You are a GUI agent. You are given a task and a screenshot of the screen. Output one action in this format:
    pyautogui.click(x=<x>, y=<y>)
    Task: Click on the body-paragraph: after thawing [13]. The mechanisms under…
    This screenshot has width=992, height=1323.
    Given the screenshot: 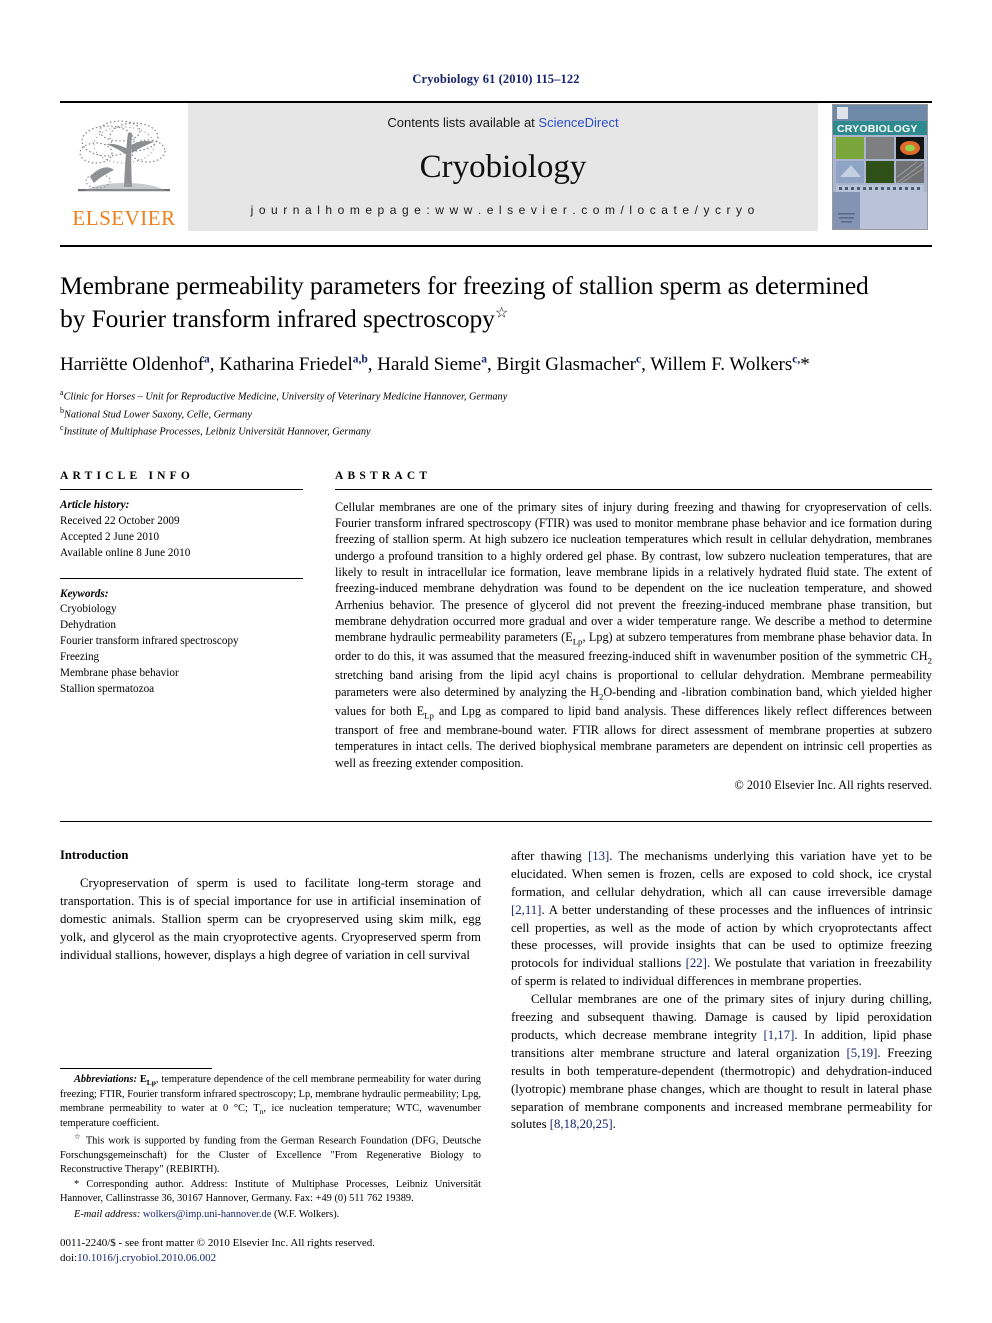 What is the action you would take?
    pyautogui.click(x=721, y=918)
    